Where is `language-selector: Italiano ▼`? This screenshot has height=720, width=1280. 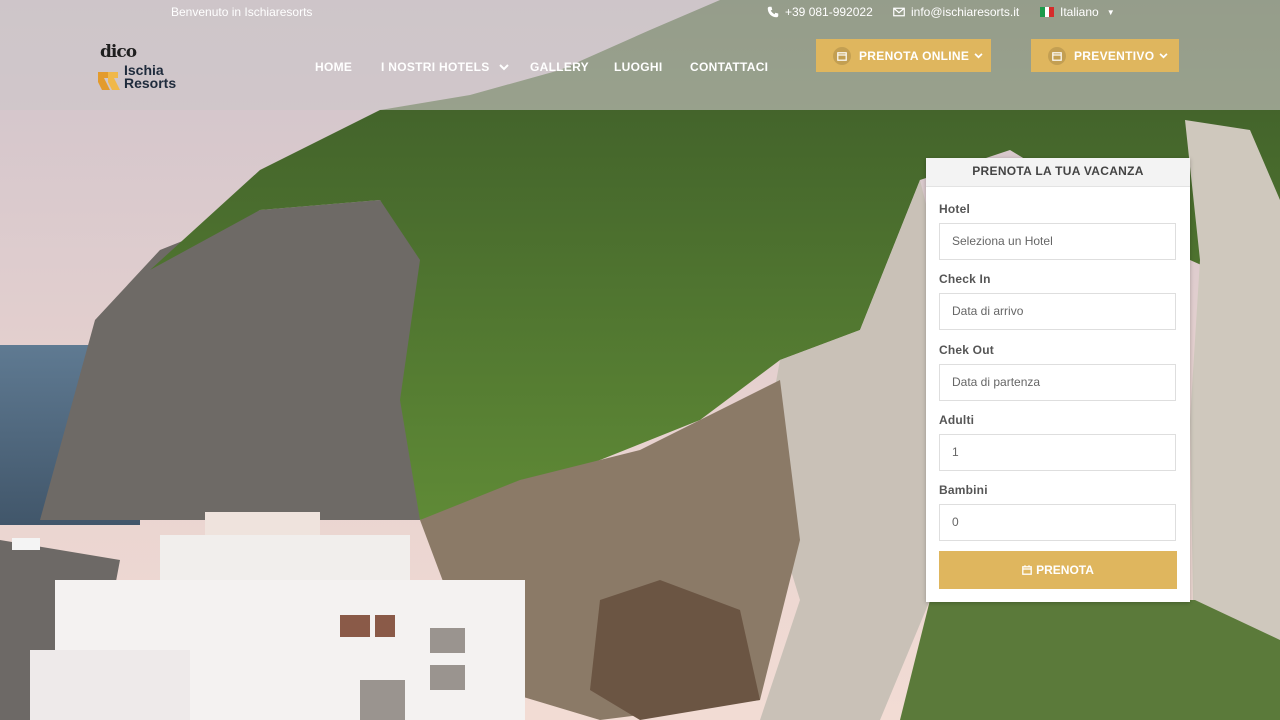 language-selector: Italiano ▼ is located at coordinates (1077, 12).